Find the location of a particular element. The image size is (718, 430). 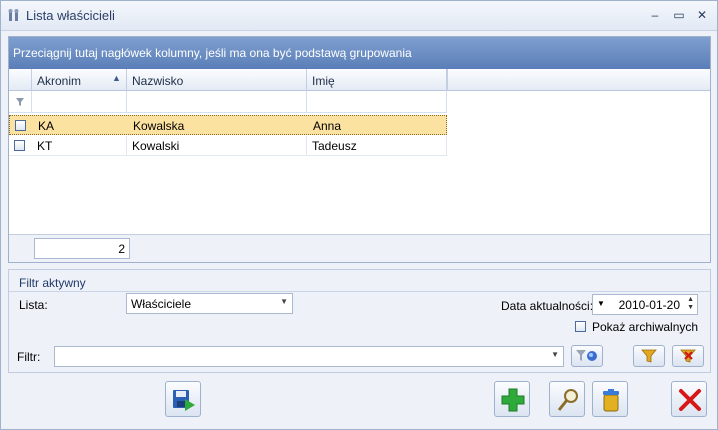

close-window-button: ✕ is located at coordinates (702, 15).